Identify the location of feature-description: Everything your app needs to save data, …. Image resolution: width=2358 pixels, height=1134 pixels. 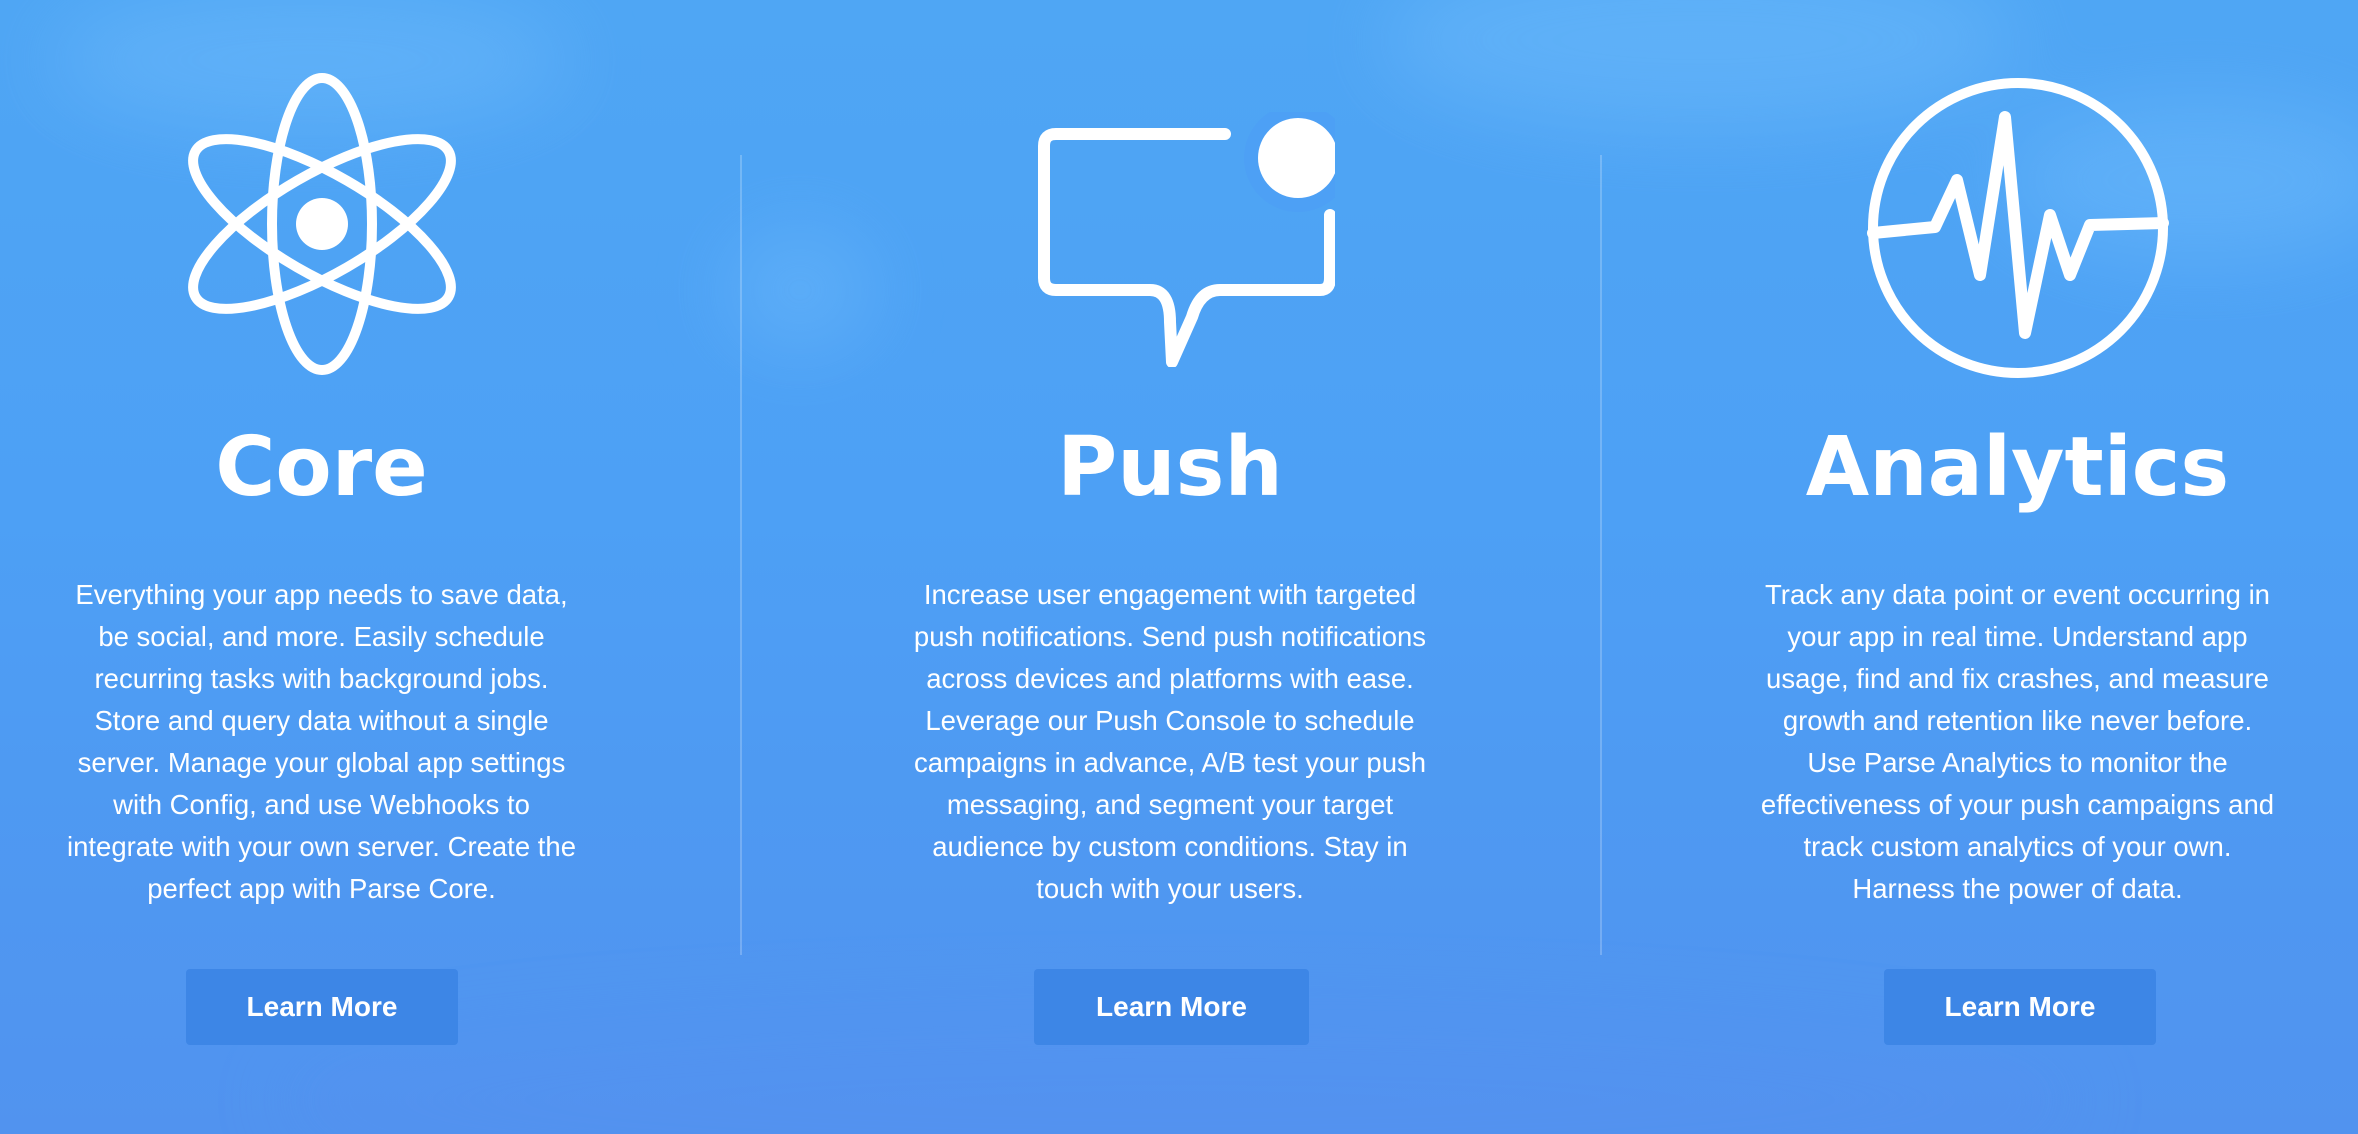
(321, 741).